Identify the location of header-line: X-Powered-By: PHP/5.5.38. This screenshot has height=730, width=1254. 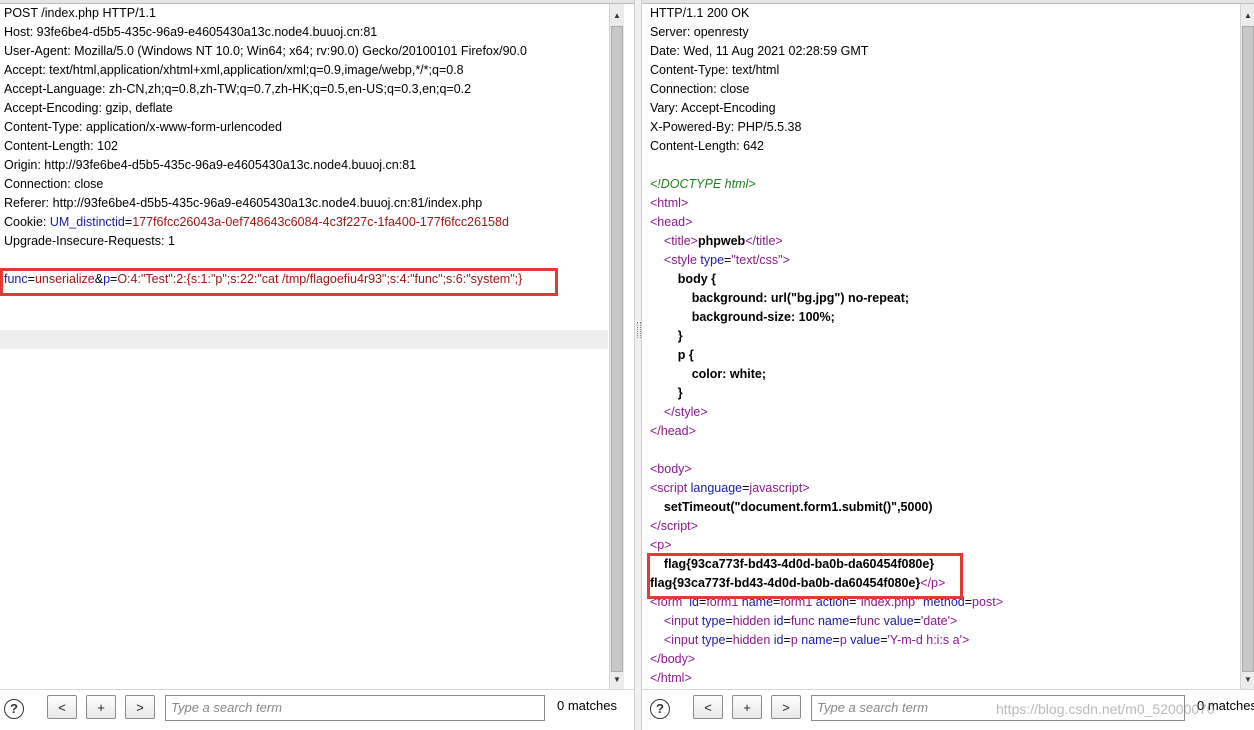
(941, 127).